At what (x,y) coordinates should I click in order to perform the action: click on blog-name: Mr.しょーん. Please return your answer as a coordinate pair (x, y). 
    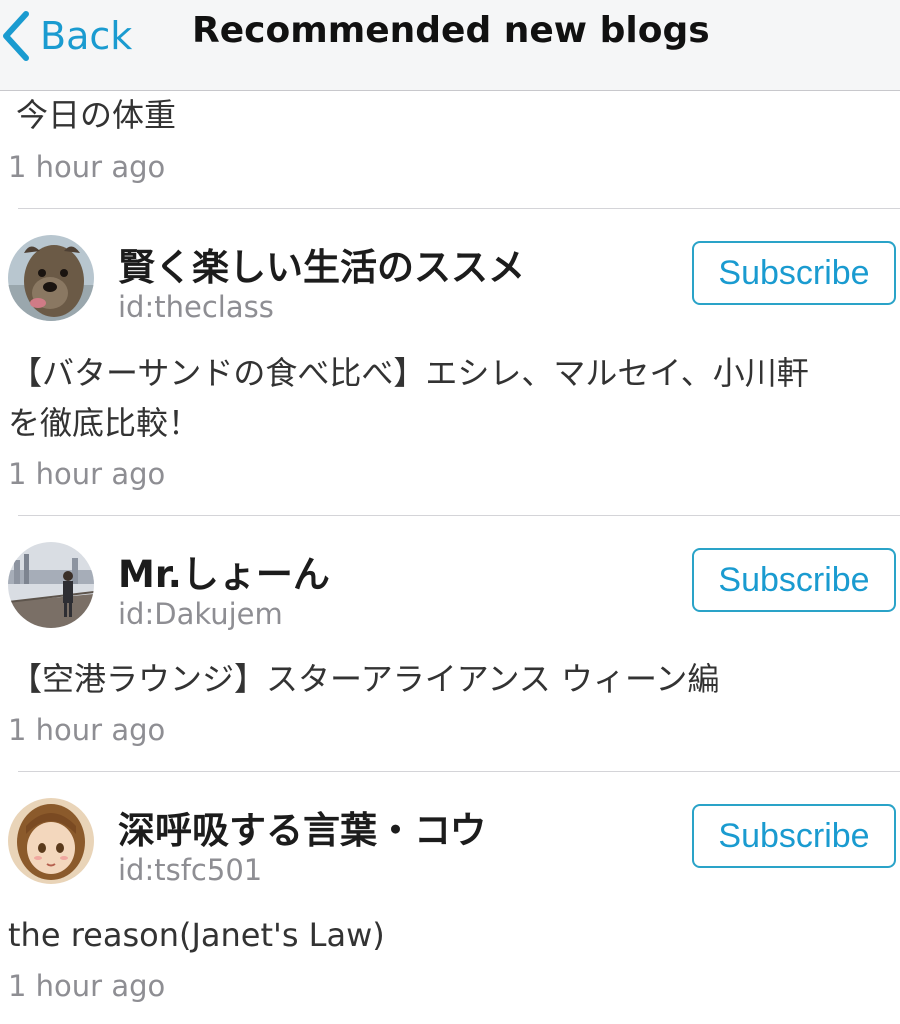
    Looking at the image, I should click on (224, 571).